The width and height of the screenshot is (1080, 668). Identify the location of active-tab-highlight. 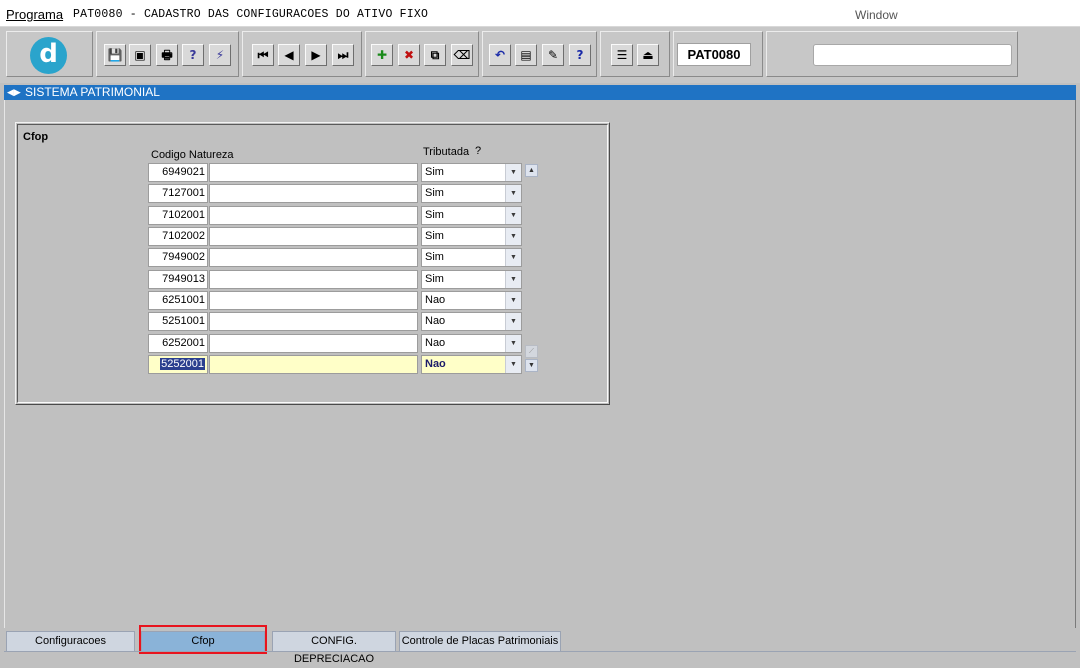
(203, 639).